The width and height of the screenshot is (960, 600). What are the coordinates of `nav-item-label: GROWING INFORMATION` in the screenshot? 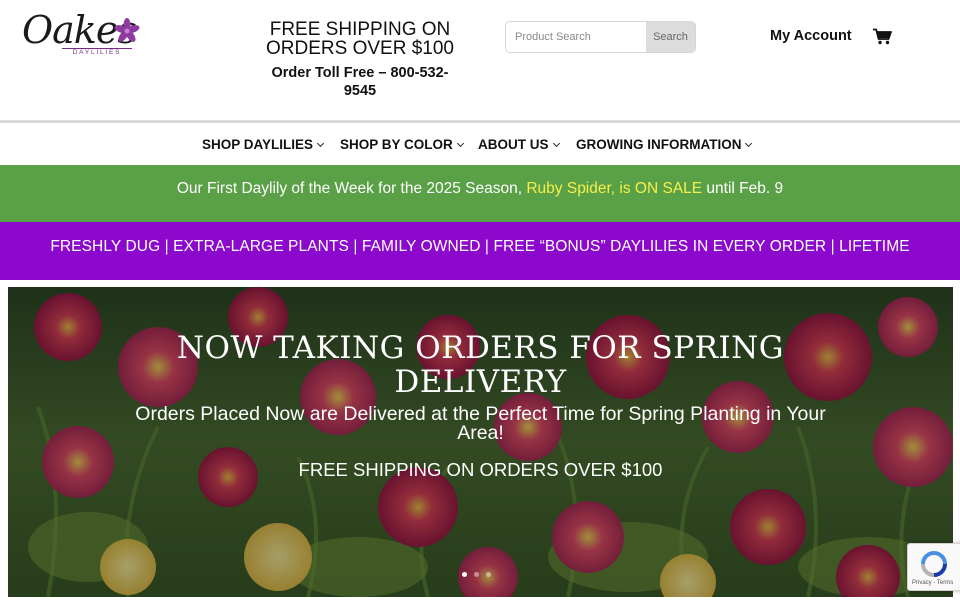 It's located at (659, 144).